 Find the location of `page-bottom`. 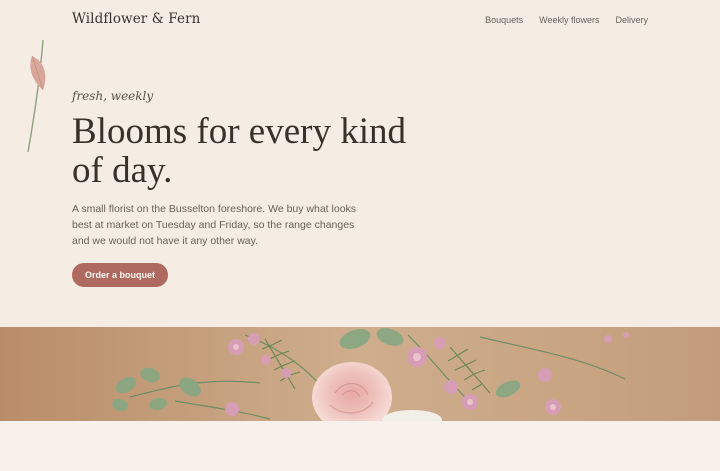

page-bottom is located at coordinates (360, 446).